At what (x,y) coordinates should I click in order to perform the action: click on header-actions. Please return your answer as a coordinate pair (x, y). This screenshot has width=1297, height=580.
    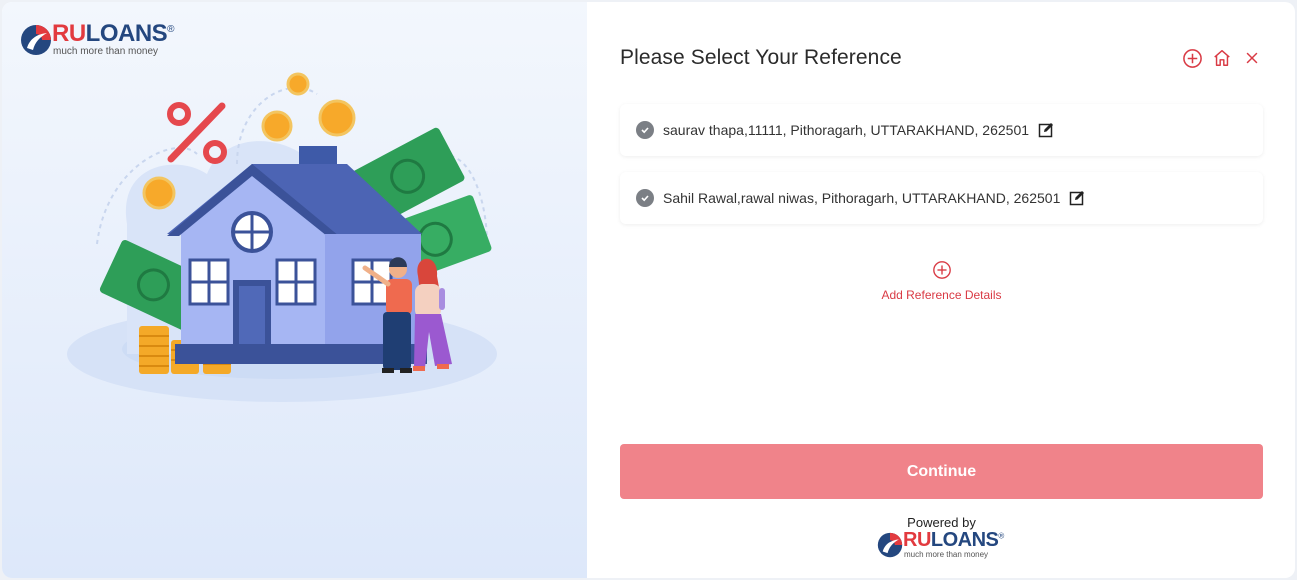
    Looking at the image, I should click on (1222, 58).